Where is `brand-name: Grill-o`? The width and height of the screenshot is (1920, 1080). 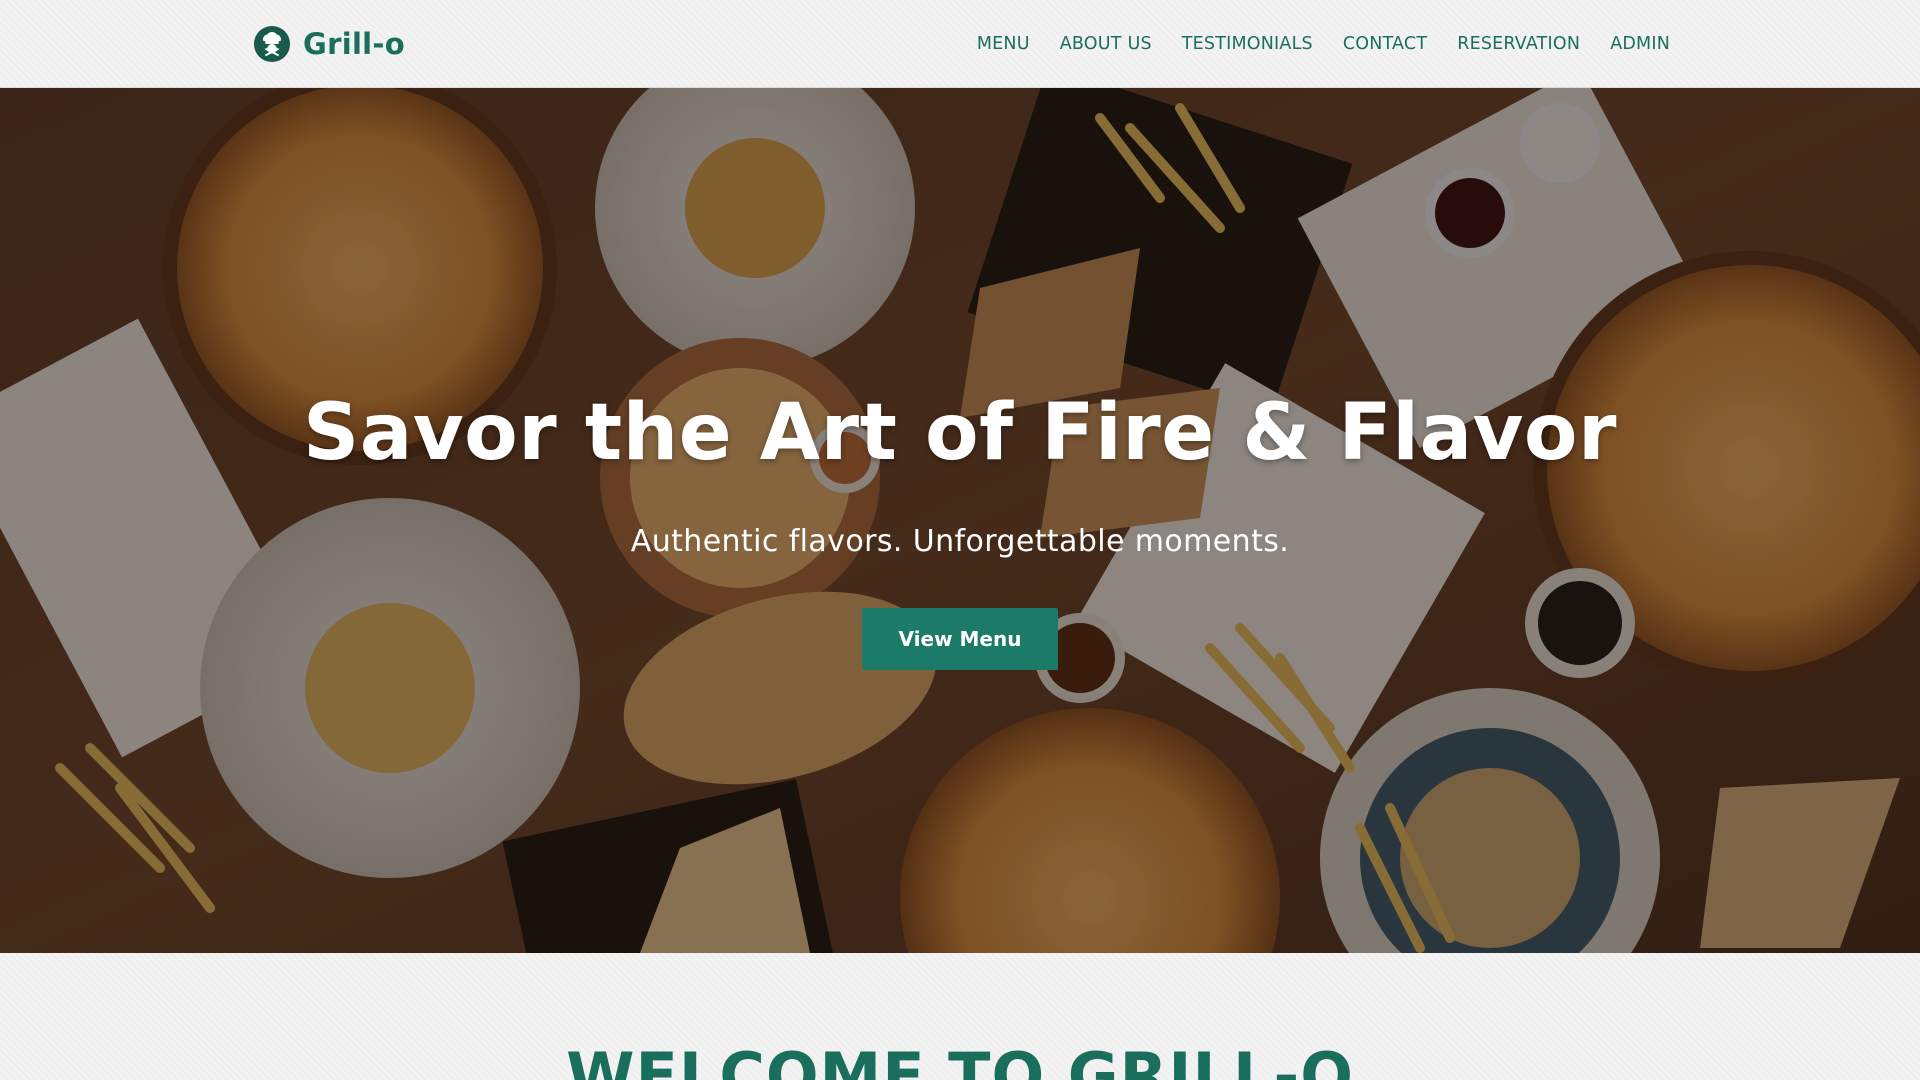
brand-name: Grill-o is located at coordinates (354, 44).